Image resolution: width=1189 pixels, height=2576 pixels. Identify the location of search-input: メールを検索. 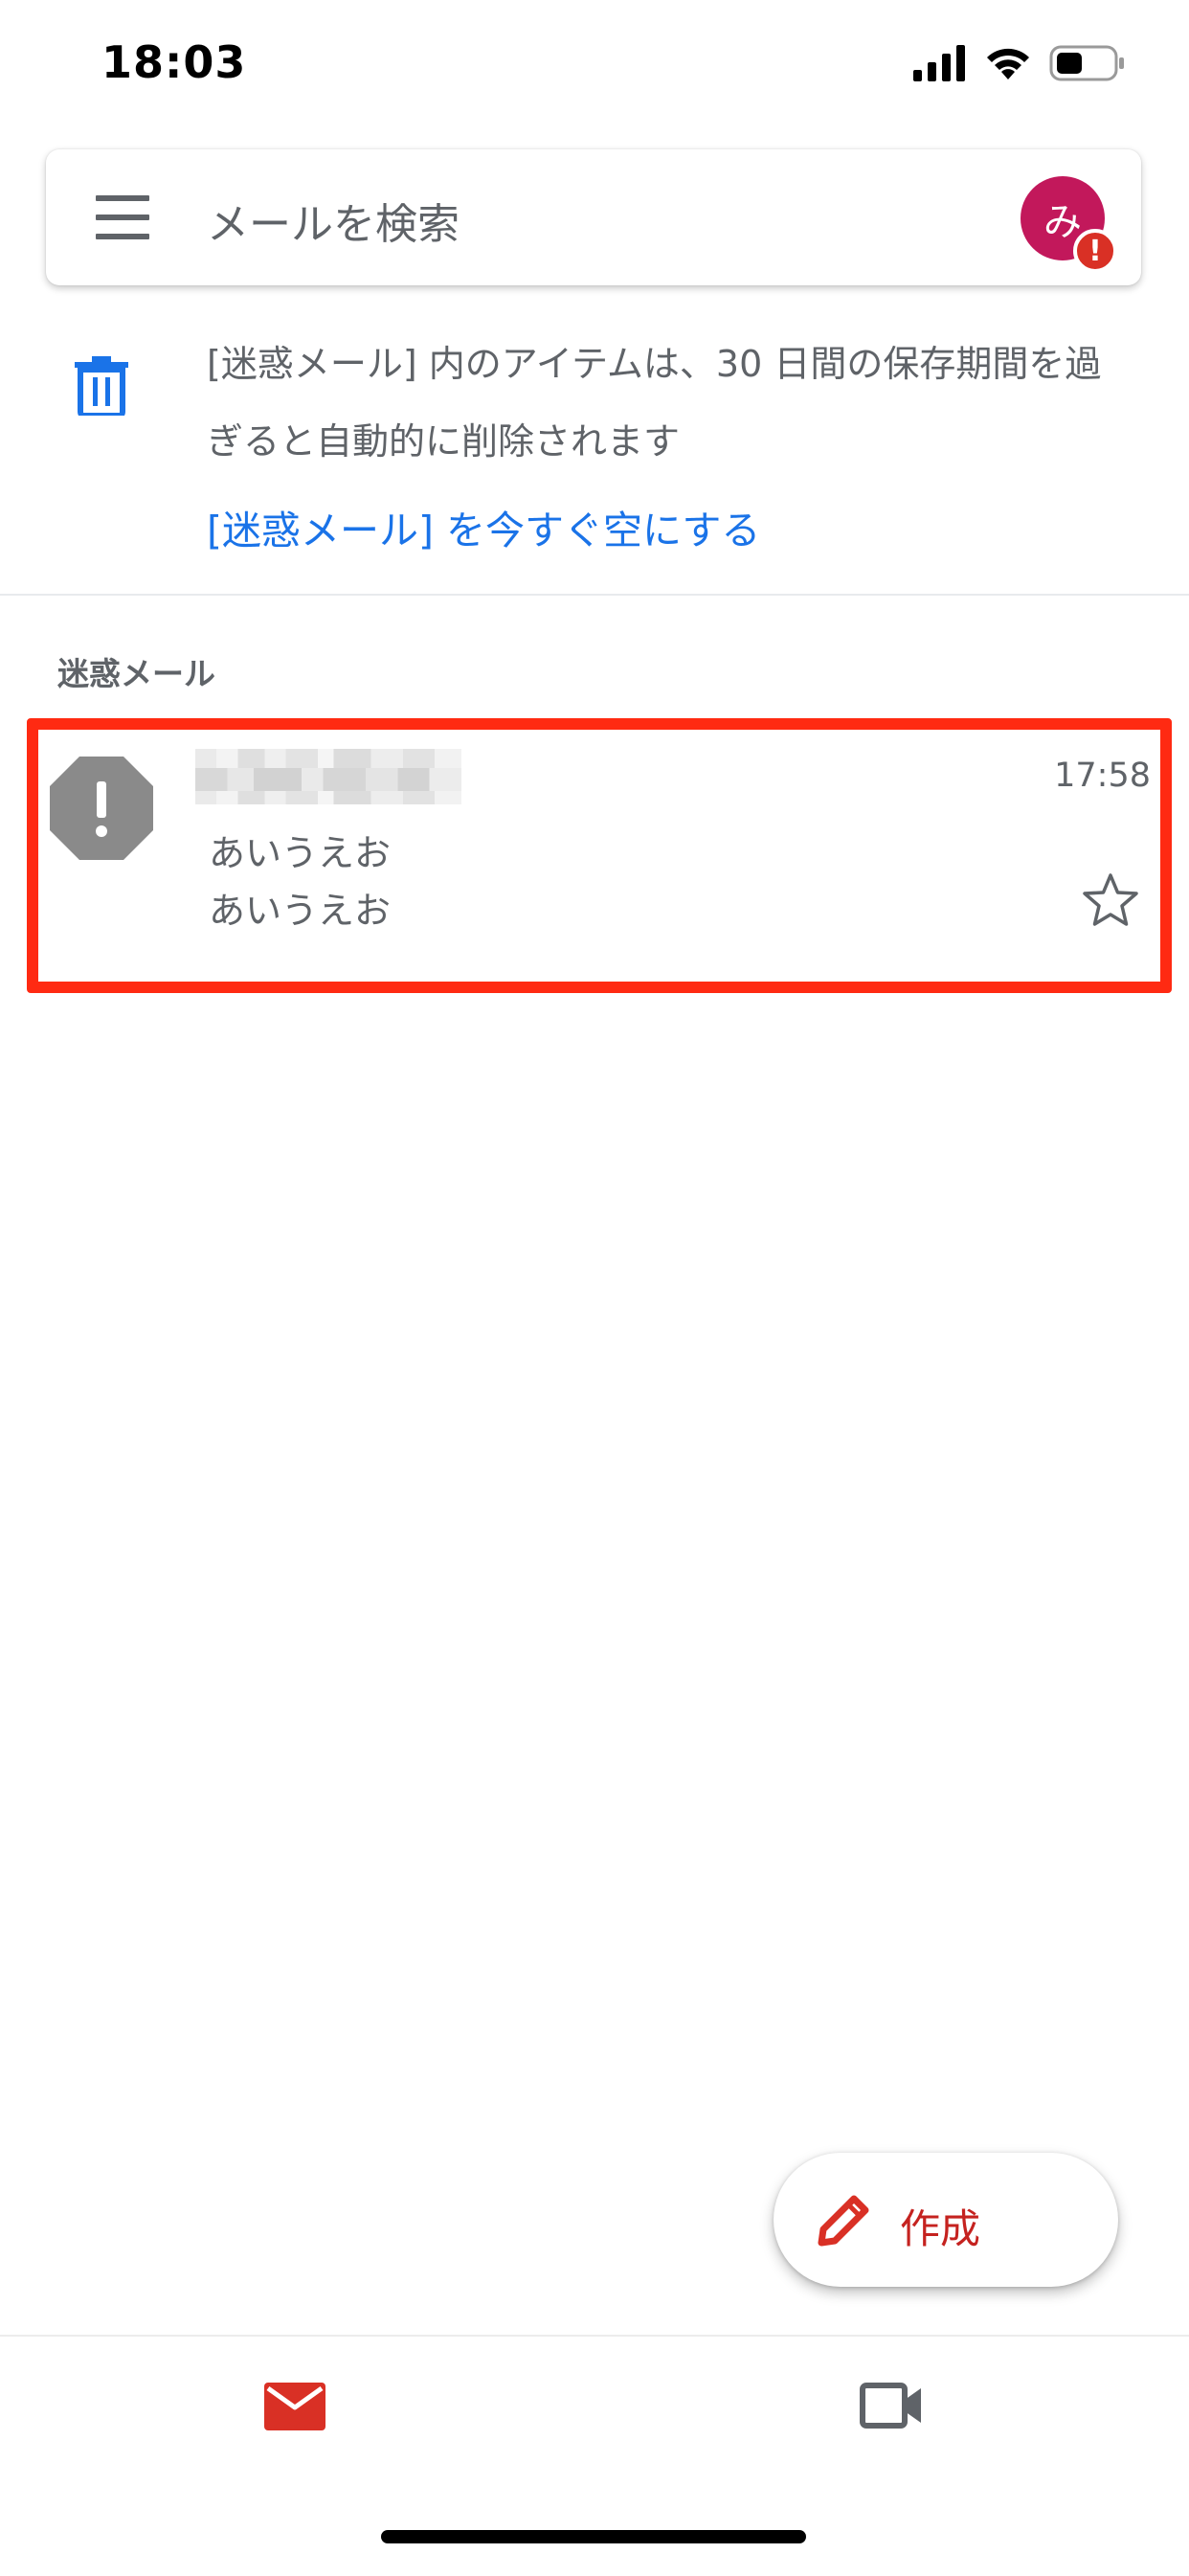
(333, 220).